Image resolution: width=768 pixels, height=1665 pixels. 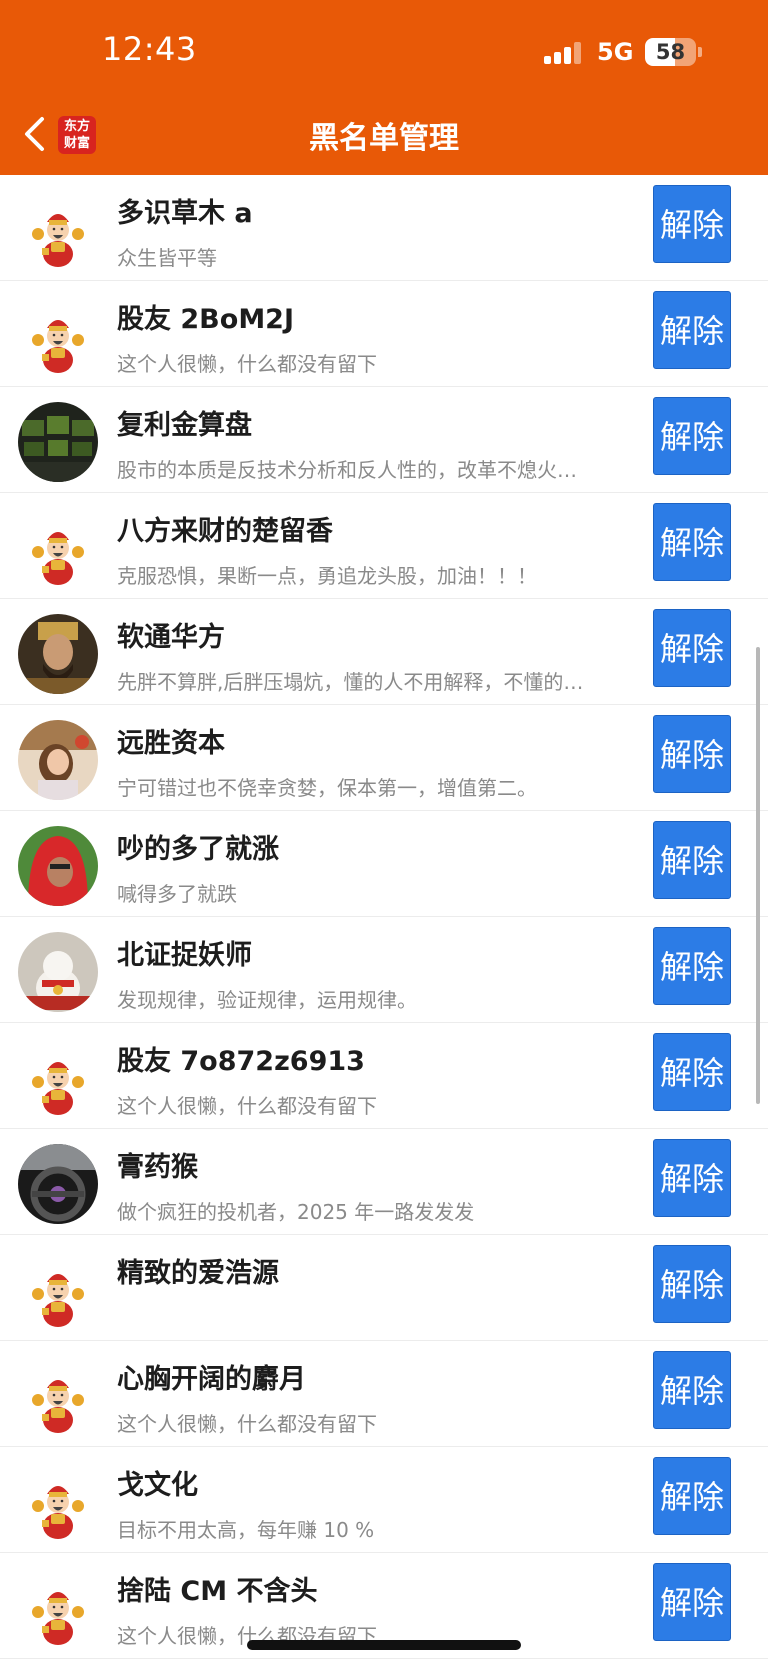 I want to click on user-signature: 做个疯狂的投机者，2025 年一路发发发, so click(x=296, y=1212).